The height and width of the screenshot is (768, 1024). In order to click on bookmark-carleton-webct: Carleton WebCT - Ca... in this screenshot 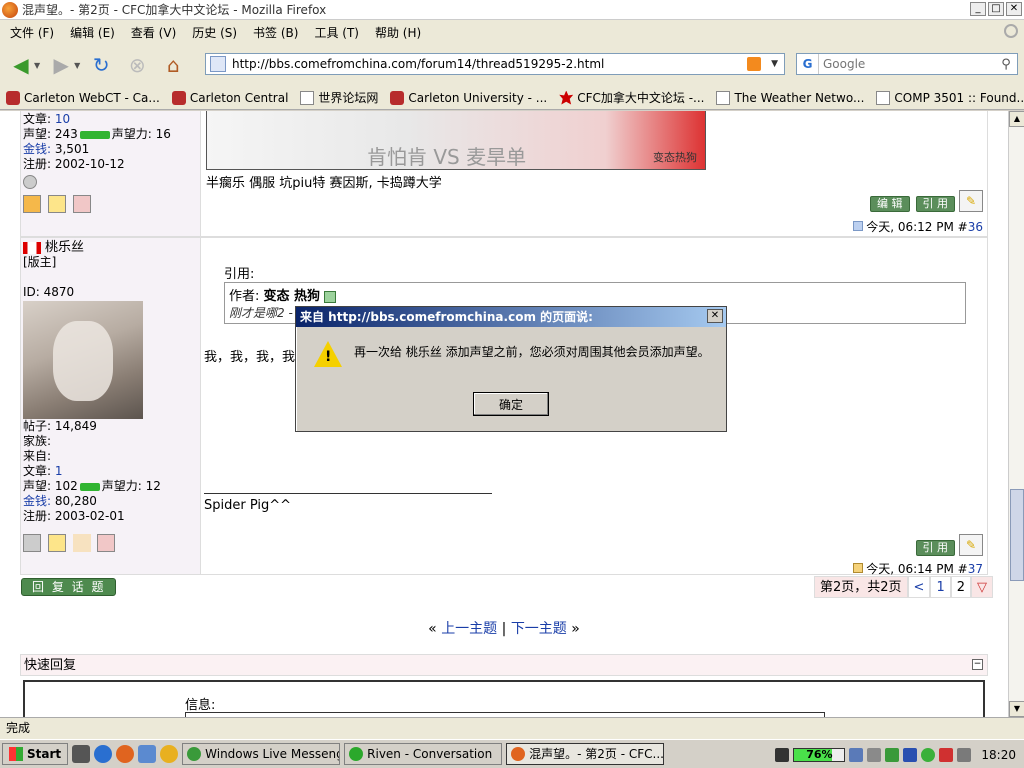, I will do `click(83, 97)`.